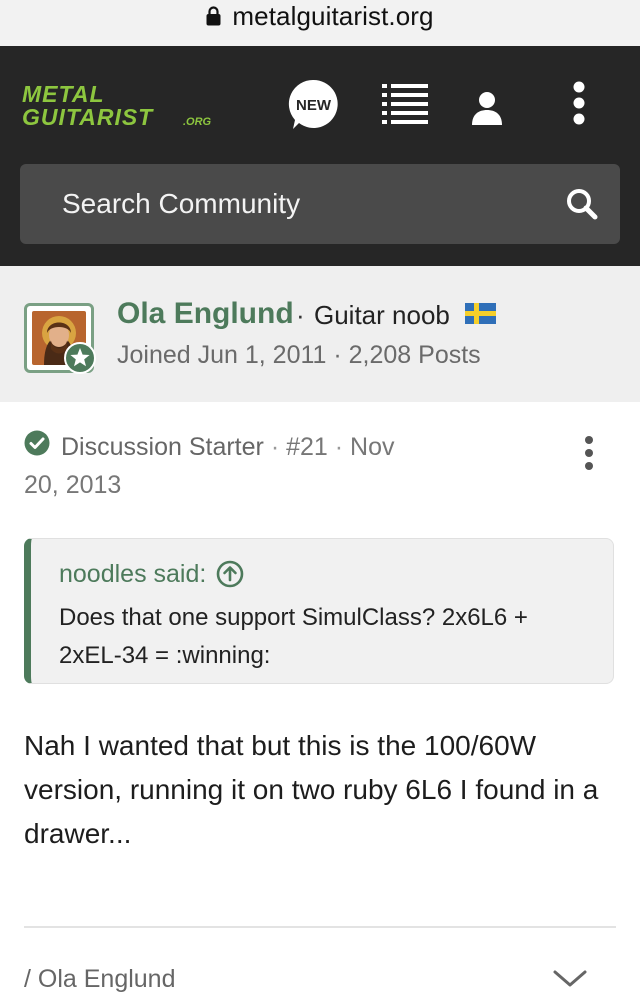 The image size is (640, 994). I want to click on post-options-icon, so click(589, 454).